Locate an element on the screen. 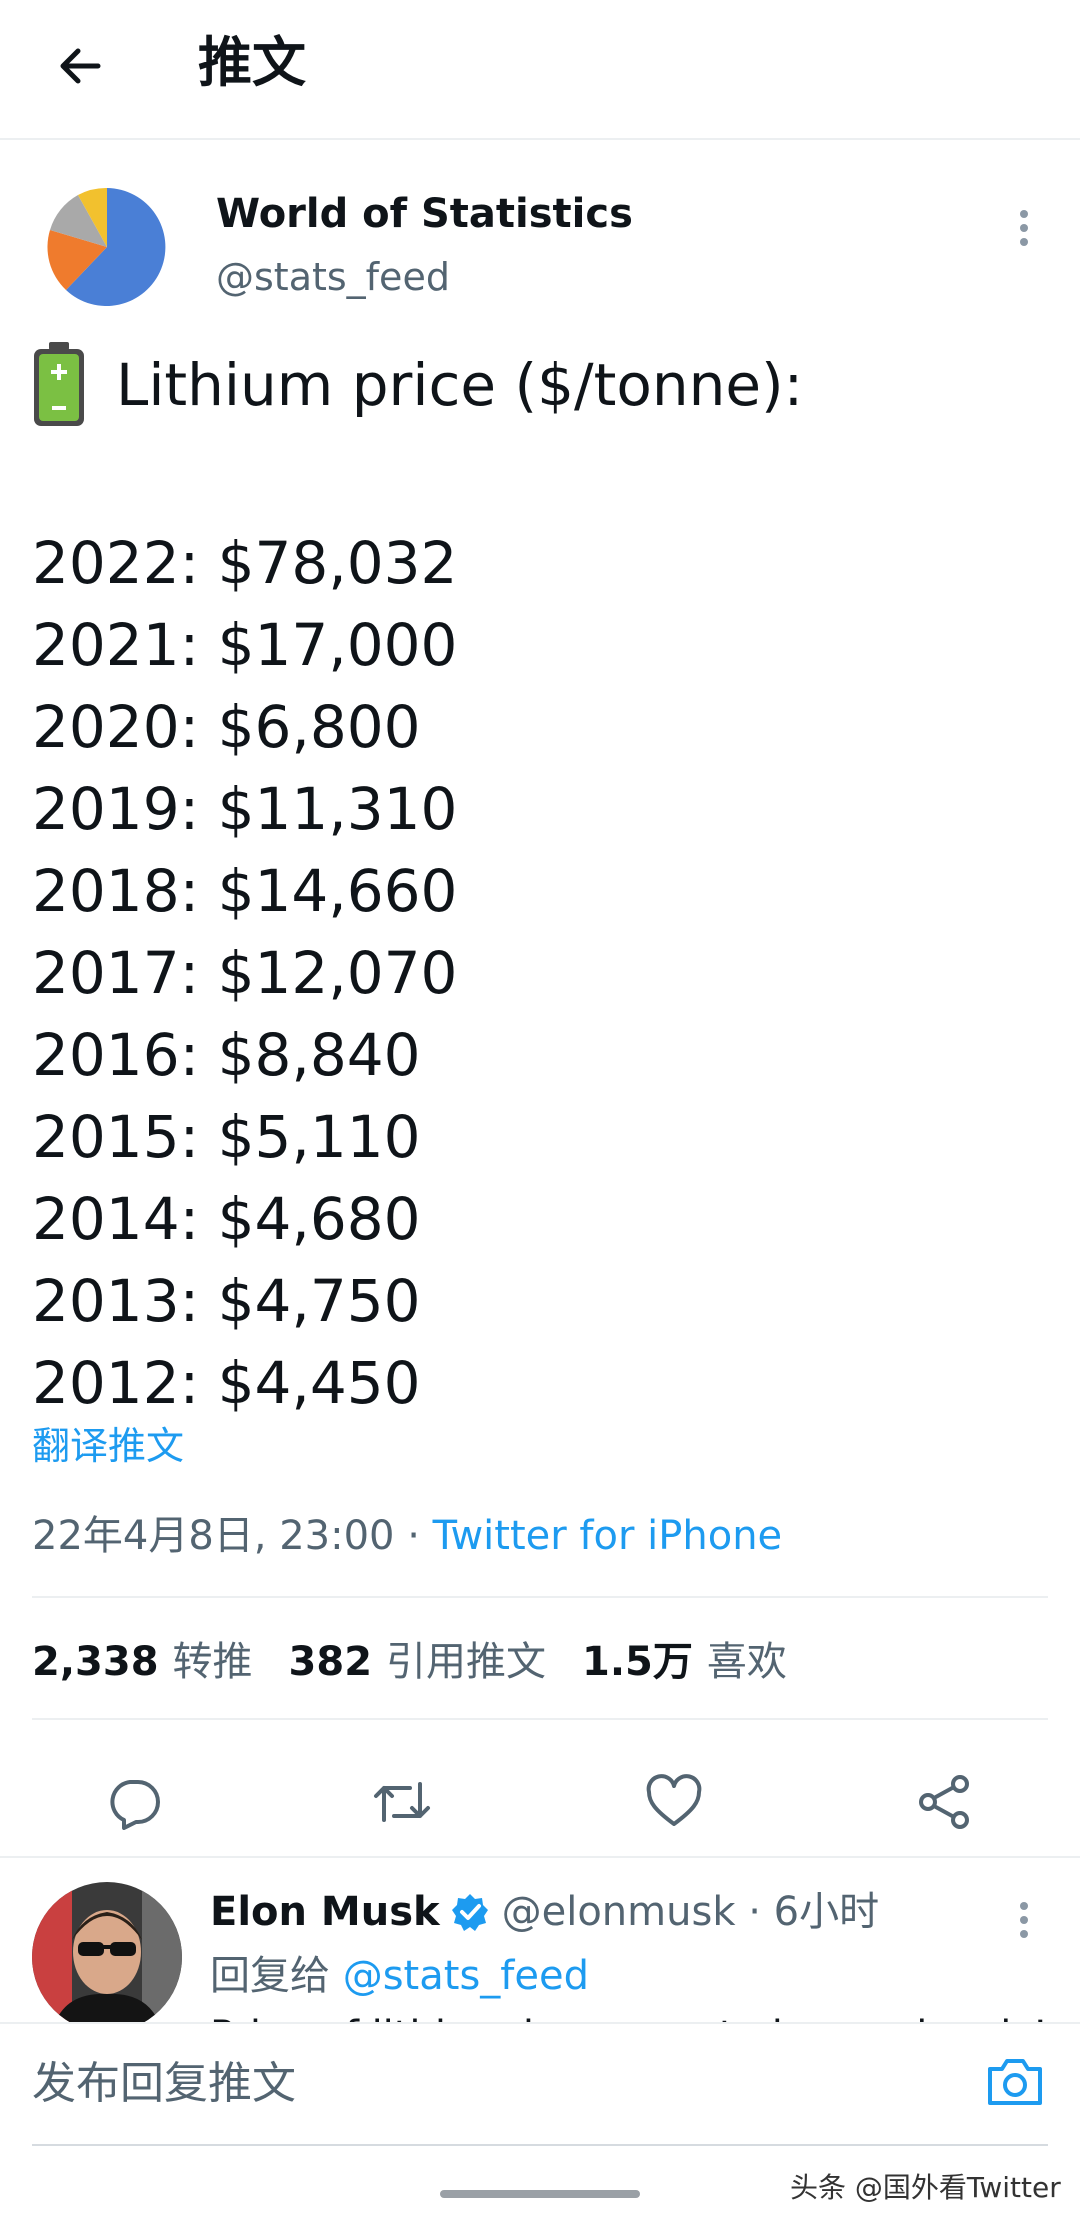 Image resolution: width=1080 pixels, height=2230 pixels. reply-header: Elon Musk @elonmusk · 6小时 is located at coordinates (544, 1912).